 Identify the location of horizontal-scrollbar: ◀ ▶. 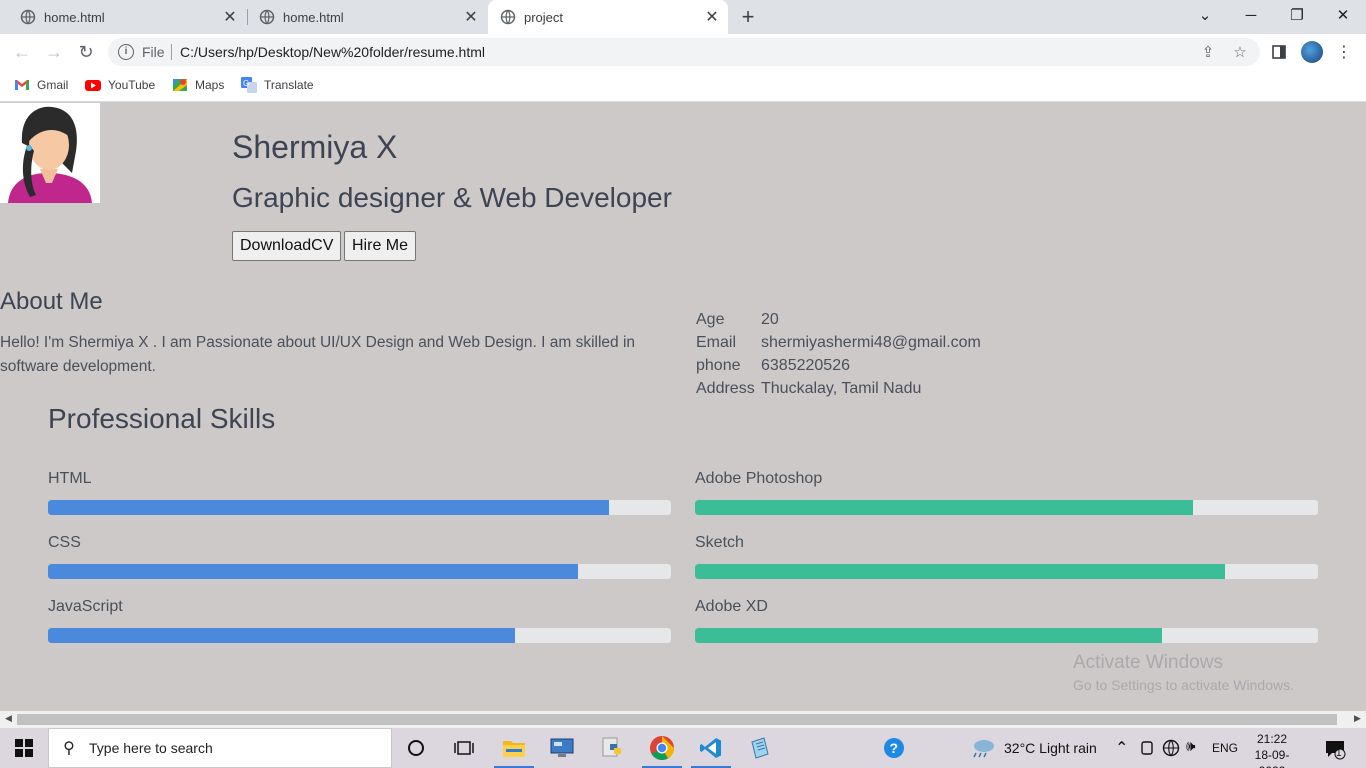
(683, 719).